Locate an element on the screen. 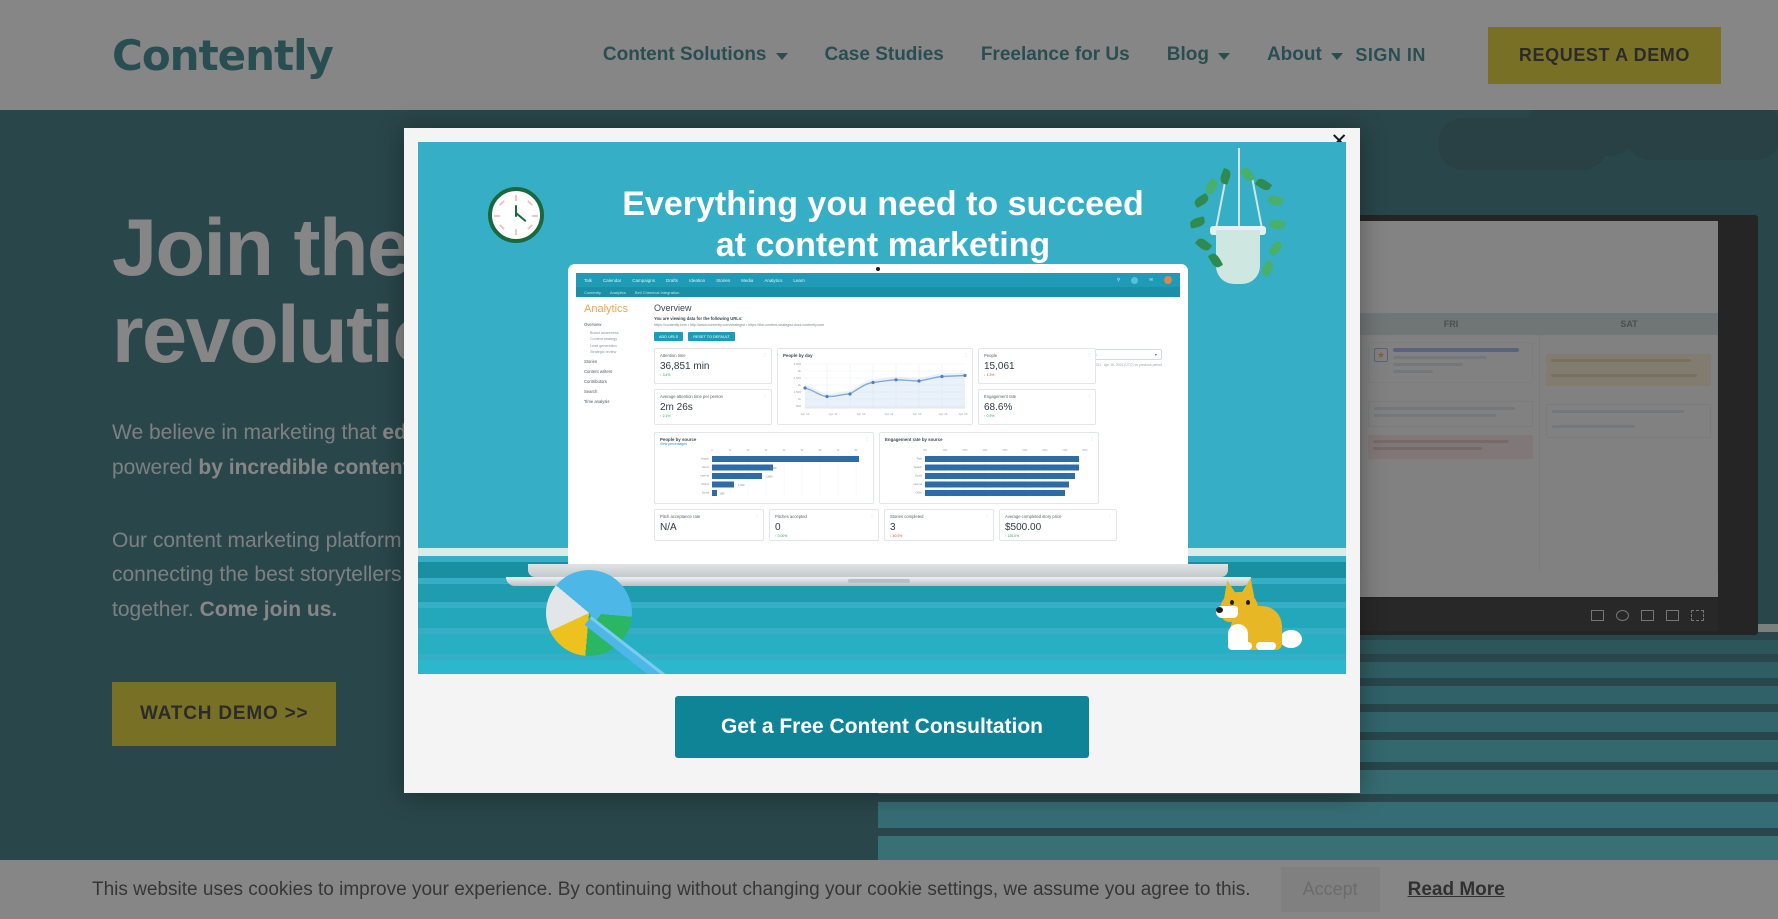 The image size is (1778, 919). sidebar-item-content-writers: Content writers is located at coordinates (616, 371).